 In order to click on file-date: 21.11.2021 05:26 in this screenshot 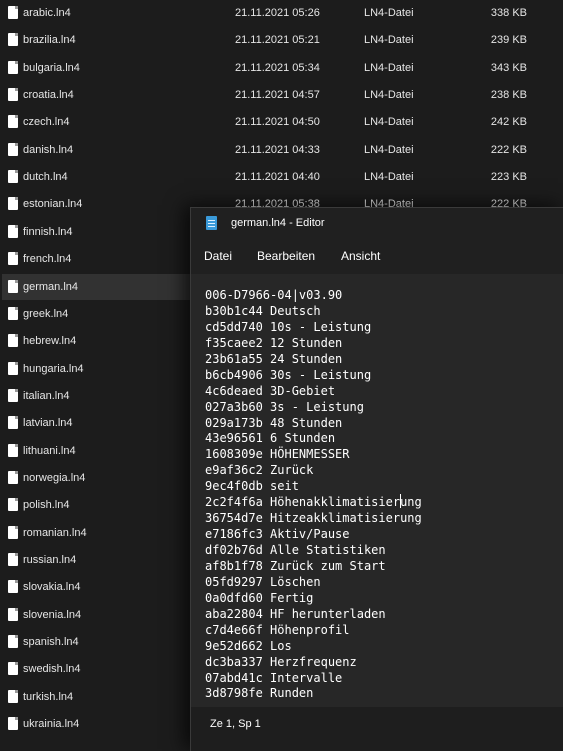, I will do `click(277, 13)`.